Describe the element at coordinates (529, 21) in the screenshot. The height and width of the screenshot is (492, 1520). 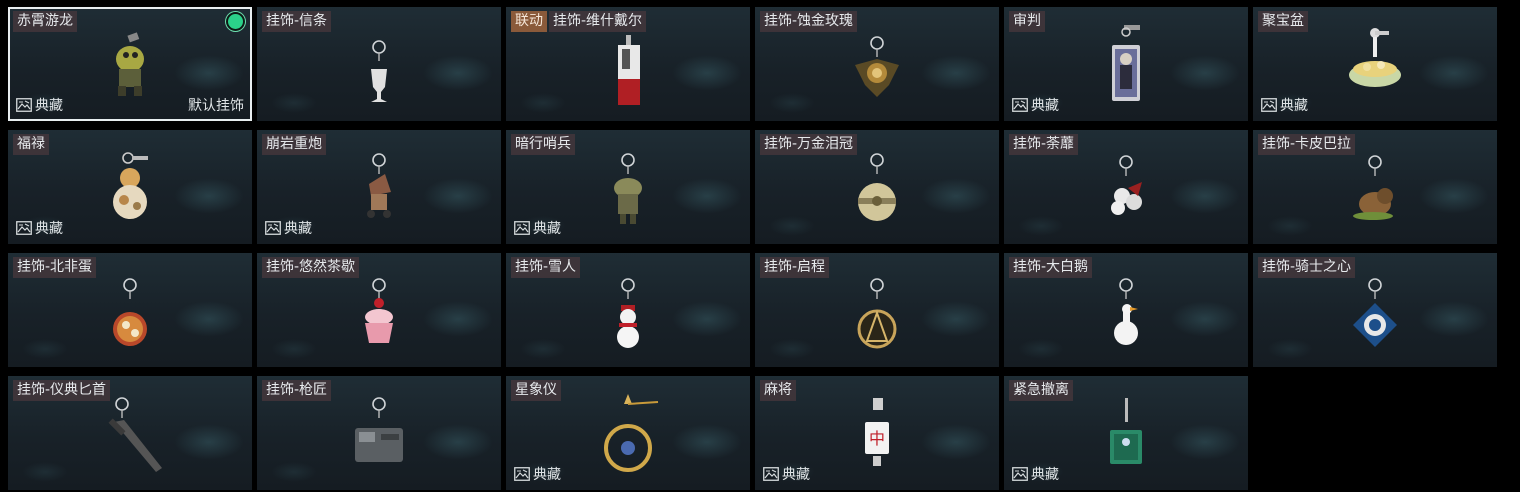
I see `collab-badge: 联动` at that location.